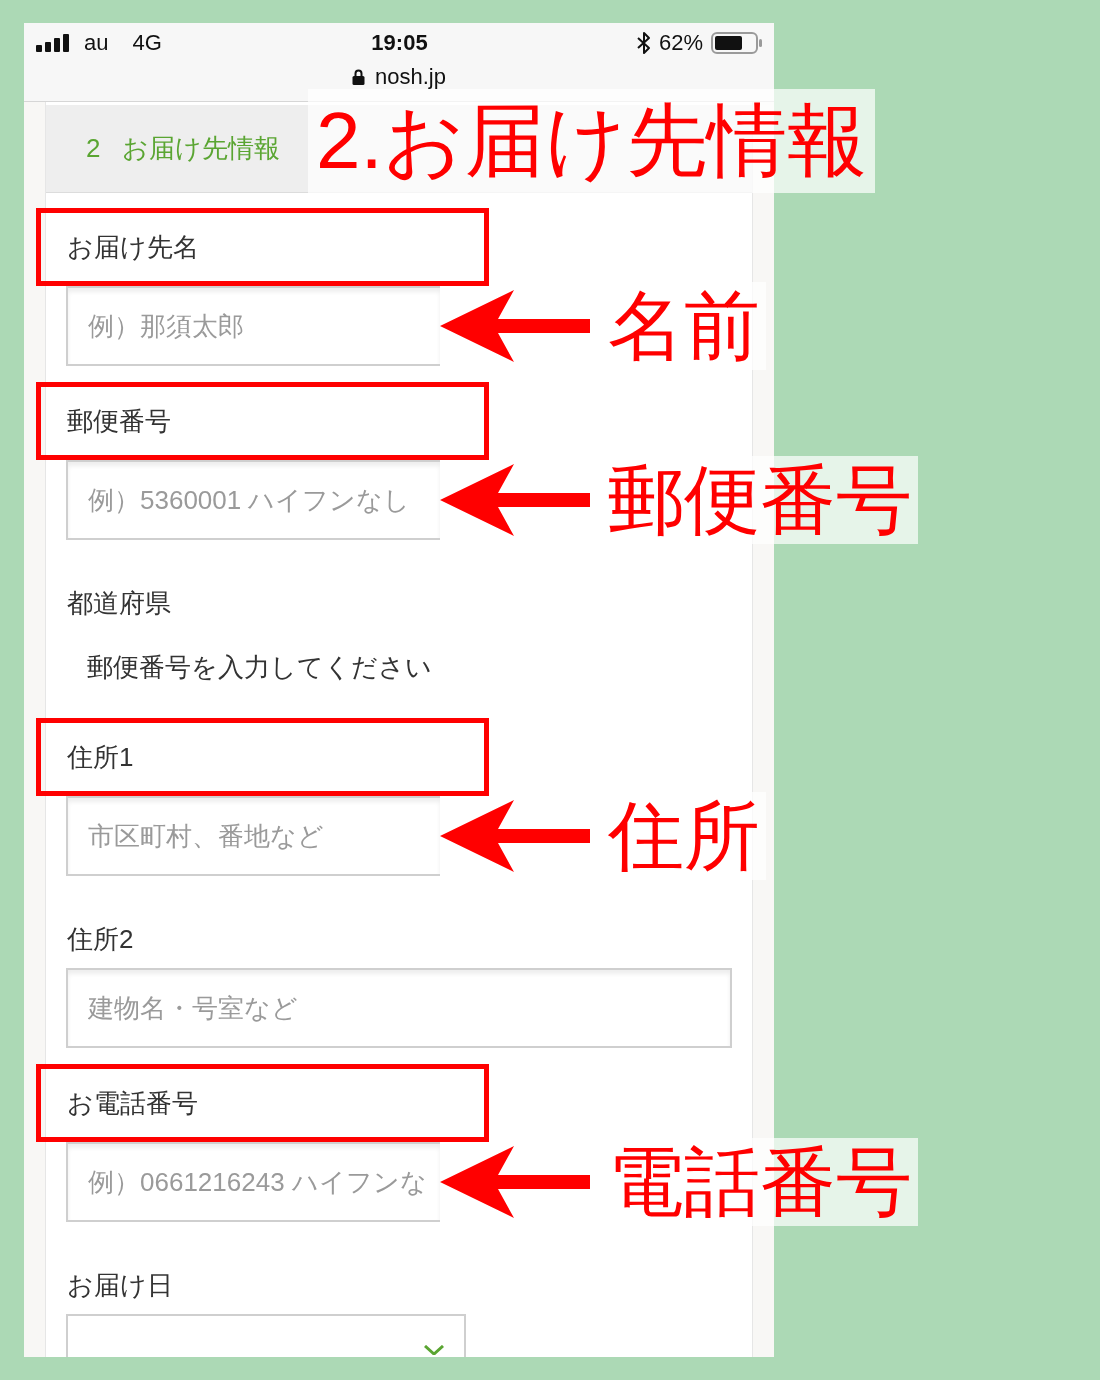  I want to click on input-field: 例）5360001 ハイフンなし, so click(253, 500).